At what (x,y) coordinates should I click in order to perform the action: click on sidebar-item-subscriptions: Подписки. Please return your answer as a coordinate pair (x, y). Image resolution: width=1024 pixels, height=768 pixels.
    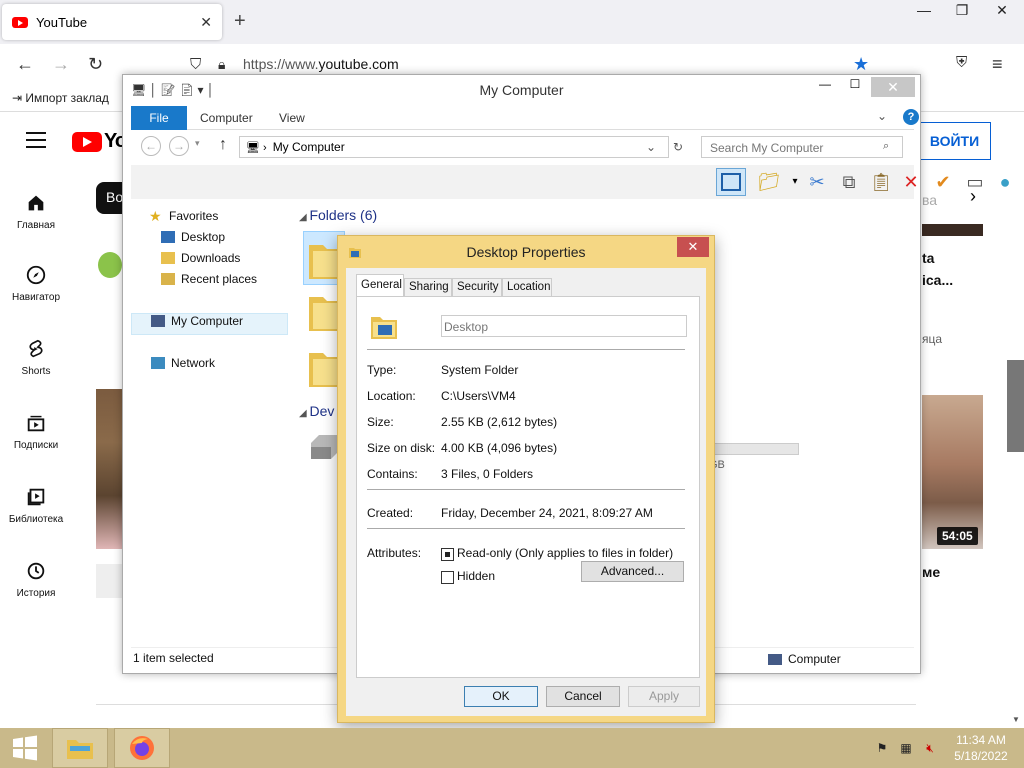
    Looking at the image, I should click on (36, 431).